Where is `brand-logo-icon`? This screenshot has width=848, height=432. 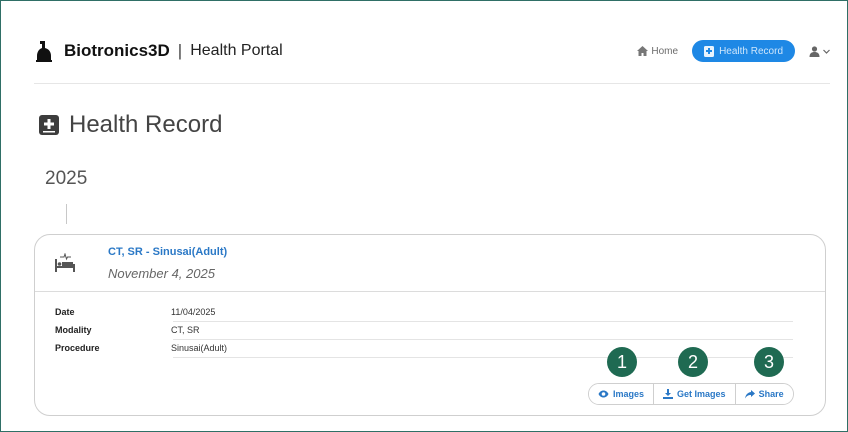 brand-logo-icon is located at coordinates (44, 51).